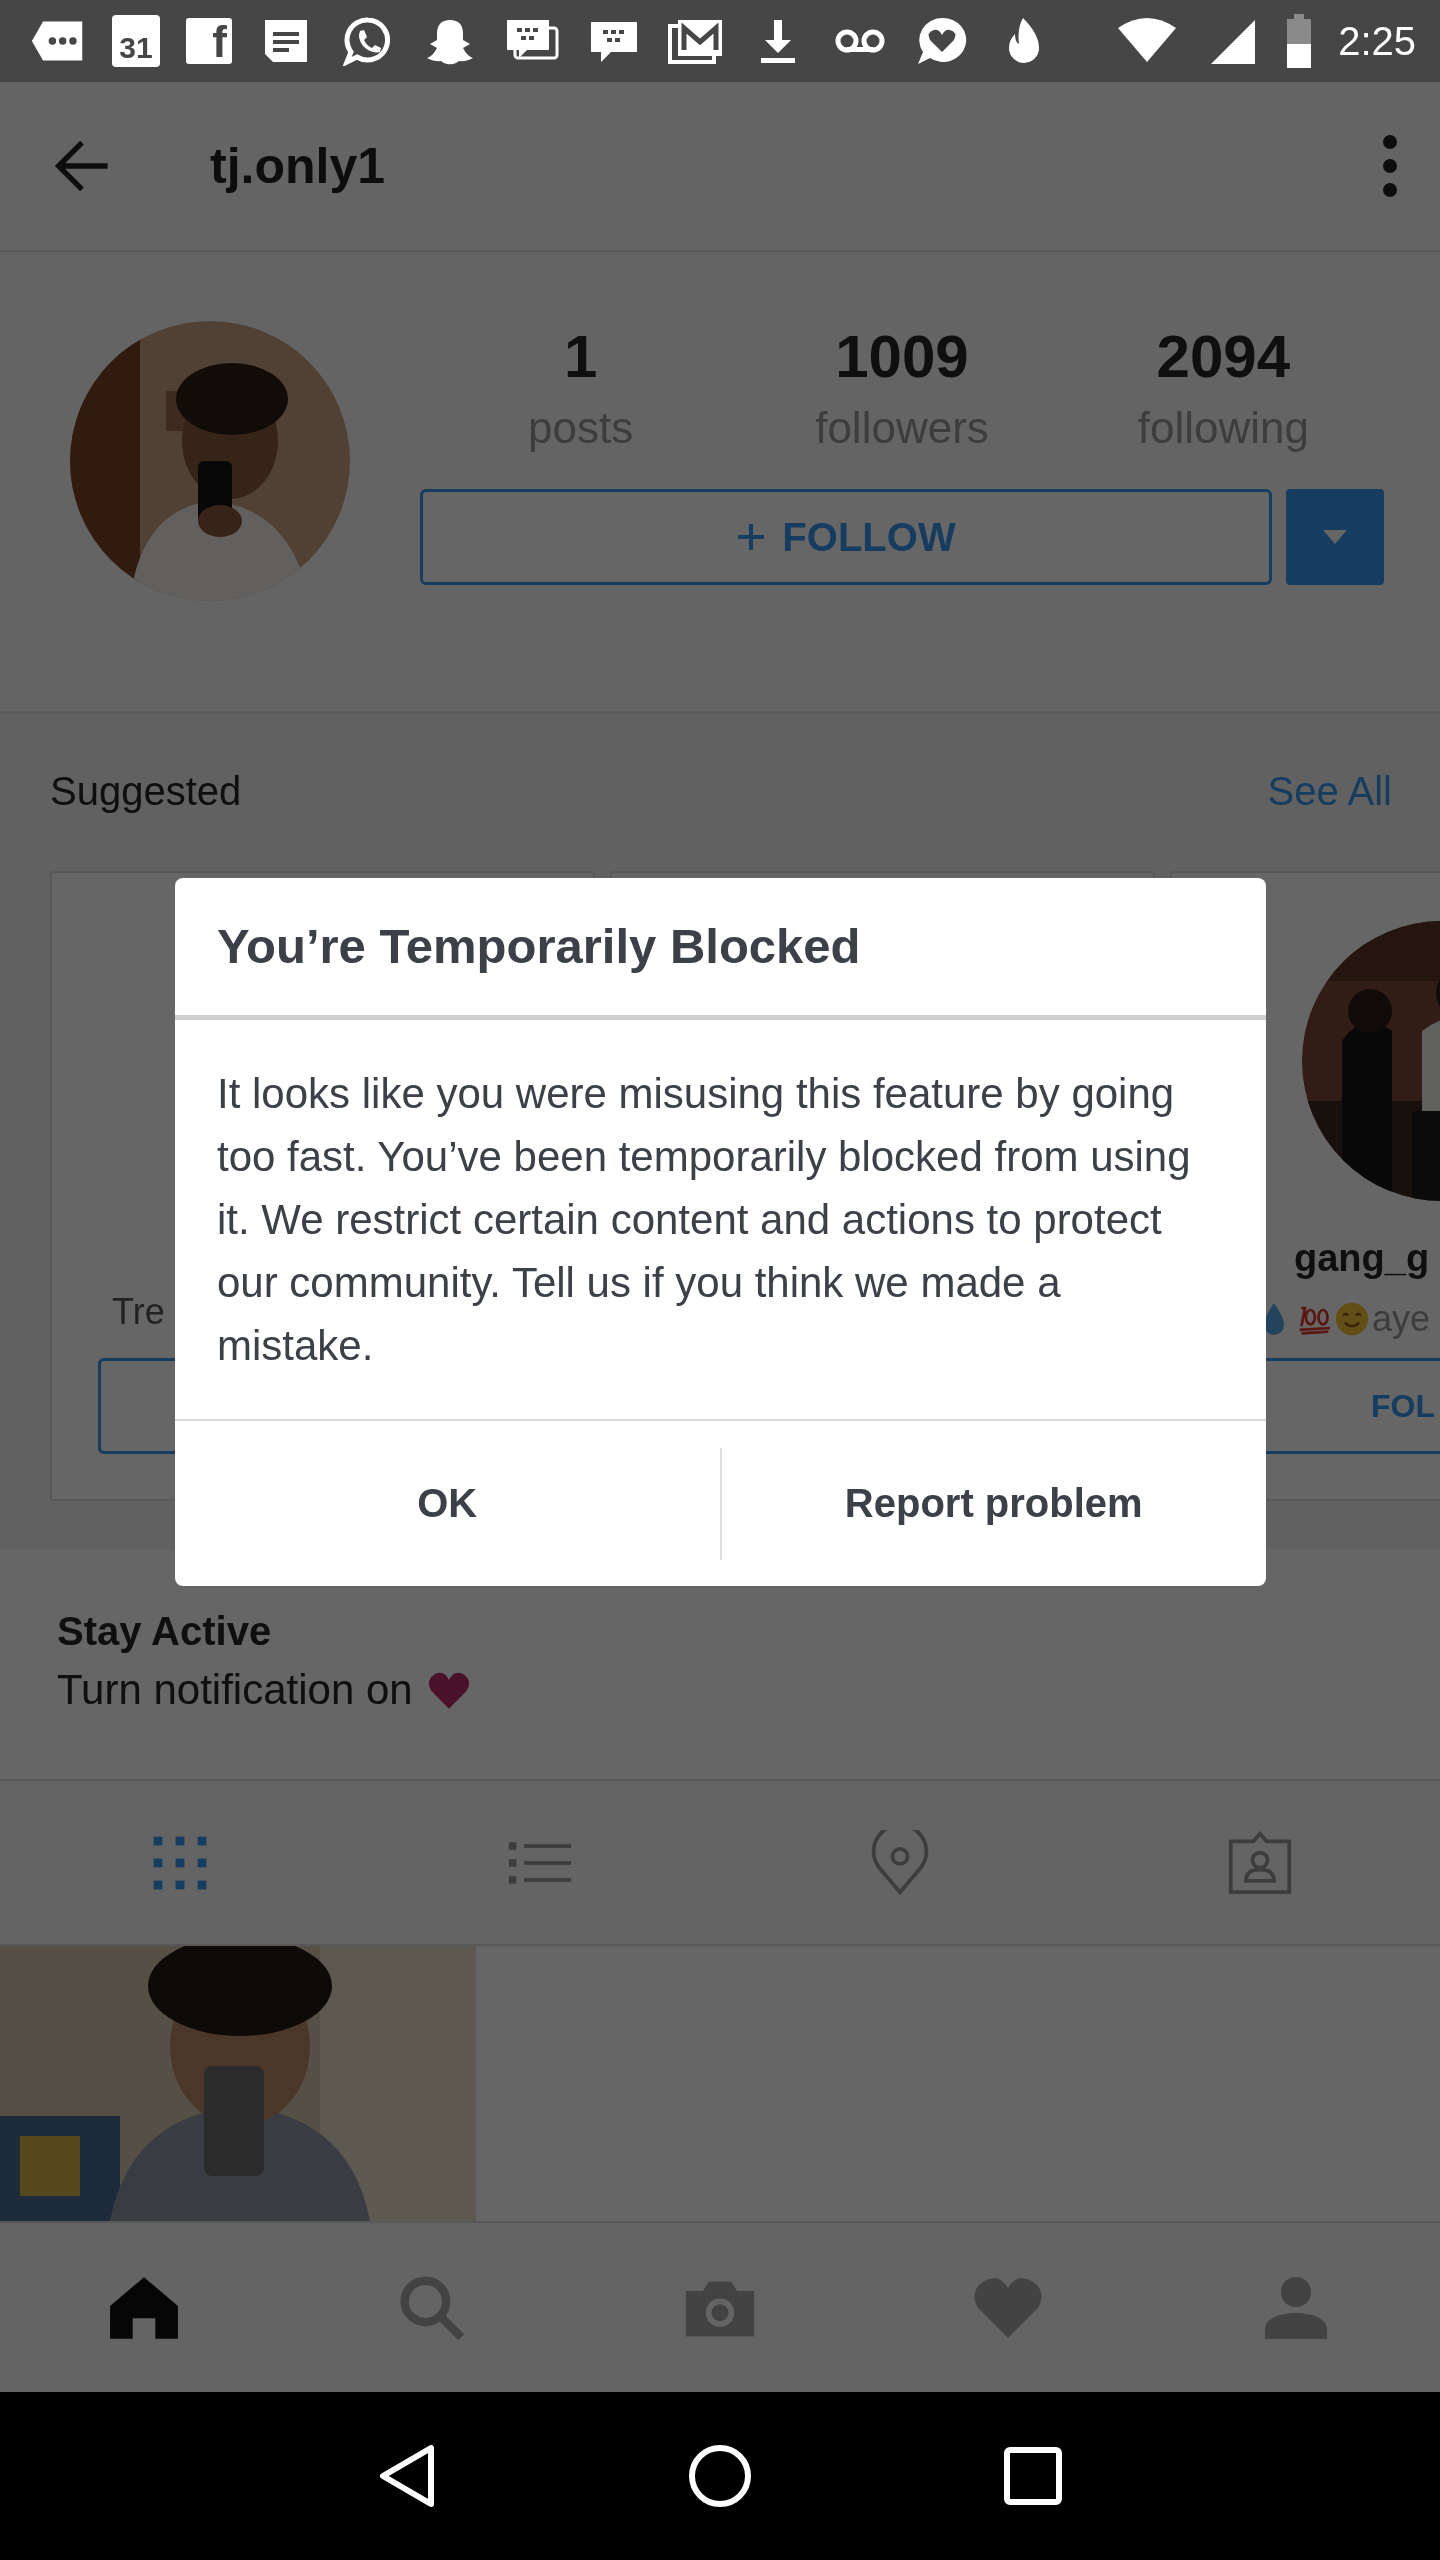 The image size is (1440, 2560). I want to click on smiling-face-icon, so click(1352, 1319).